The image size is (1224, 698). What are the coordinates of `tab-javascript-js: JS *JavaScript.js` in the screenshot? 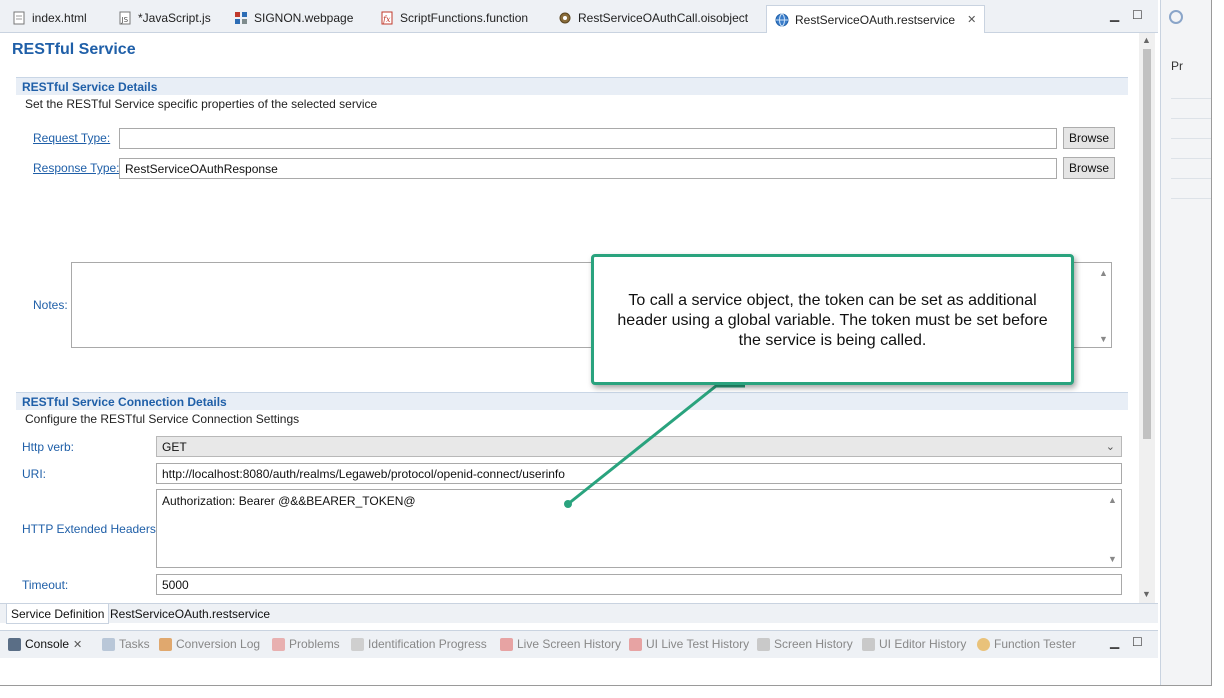 It's located at (164, 18).